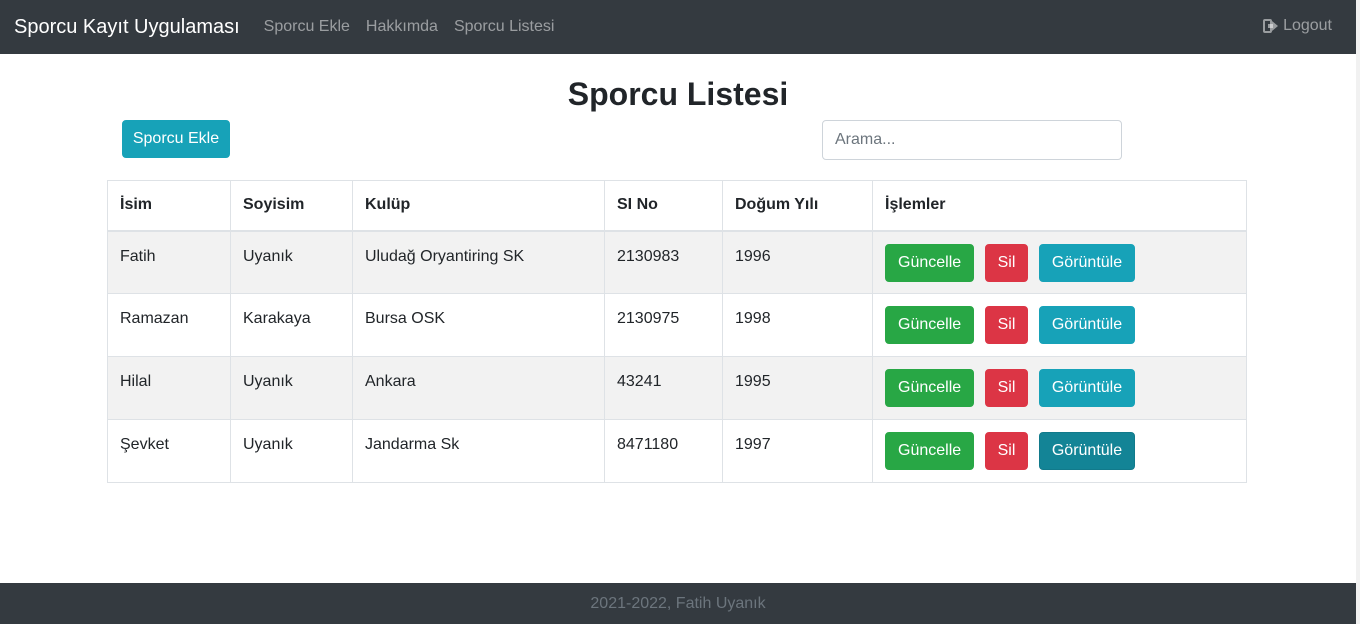  Describe the element at coordinates (291, 206) in the screenshot. I see `header-soyisim: Soyisim` at that location.